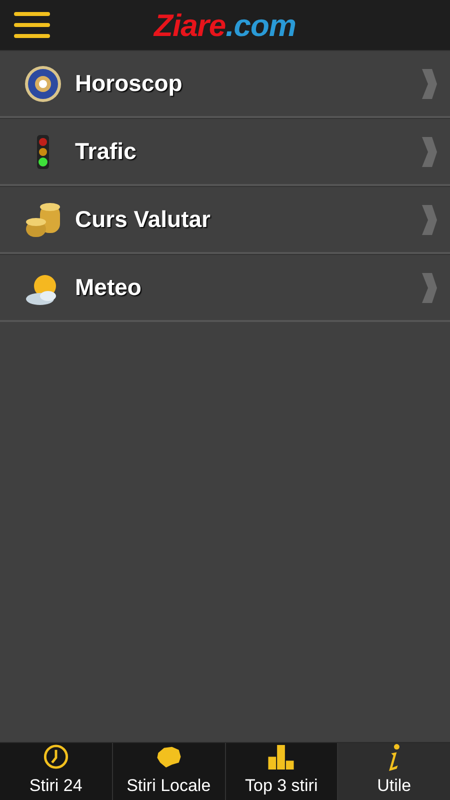 The image size is (450, 800). I want to click on menu-button, so click(32, 25).